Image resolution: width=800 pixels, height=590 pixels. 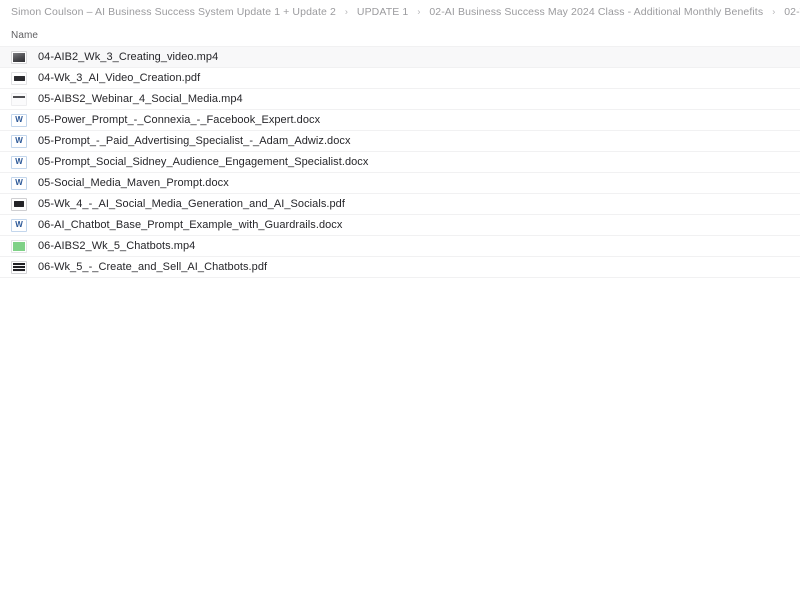 I want to click on column-header-name: Name, so click(x=24, y=35).